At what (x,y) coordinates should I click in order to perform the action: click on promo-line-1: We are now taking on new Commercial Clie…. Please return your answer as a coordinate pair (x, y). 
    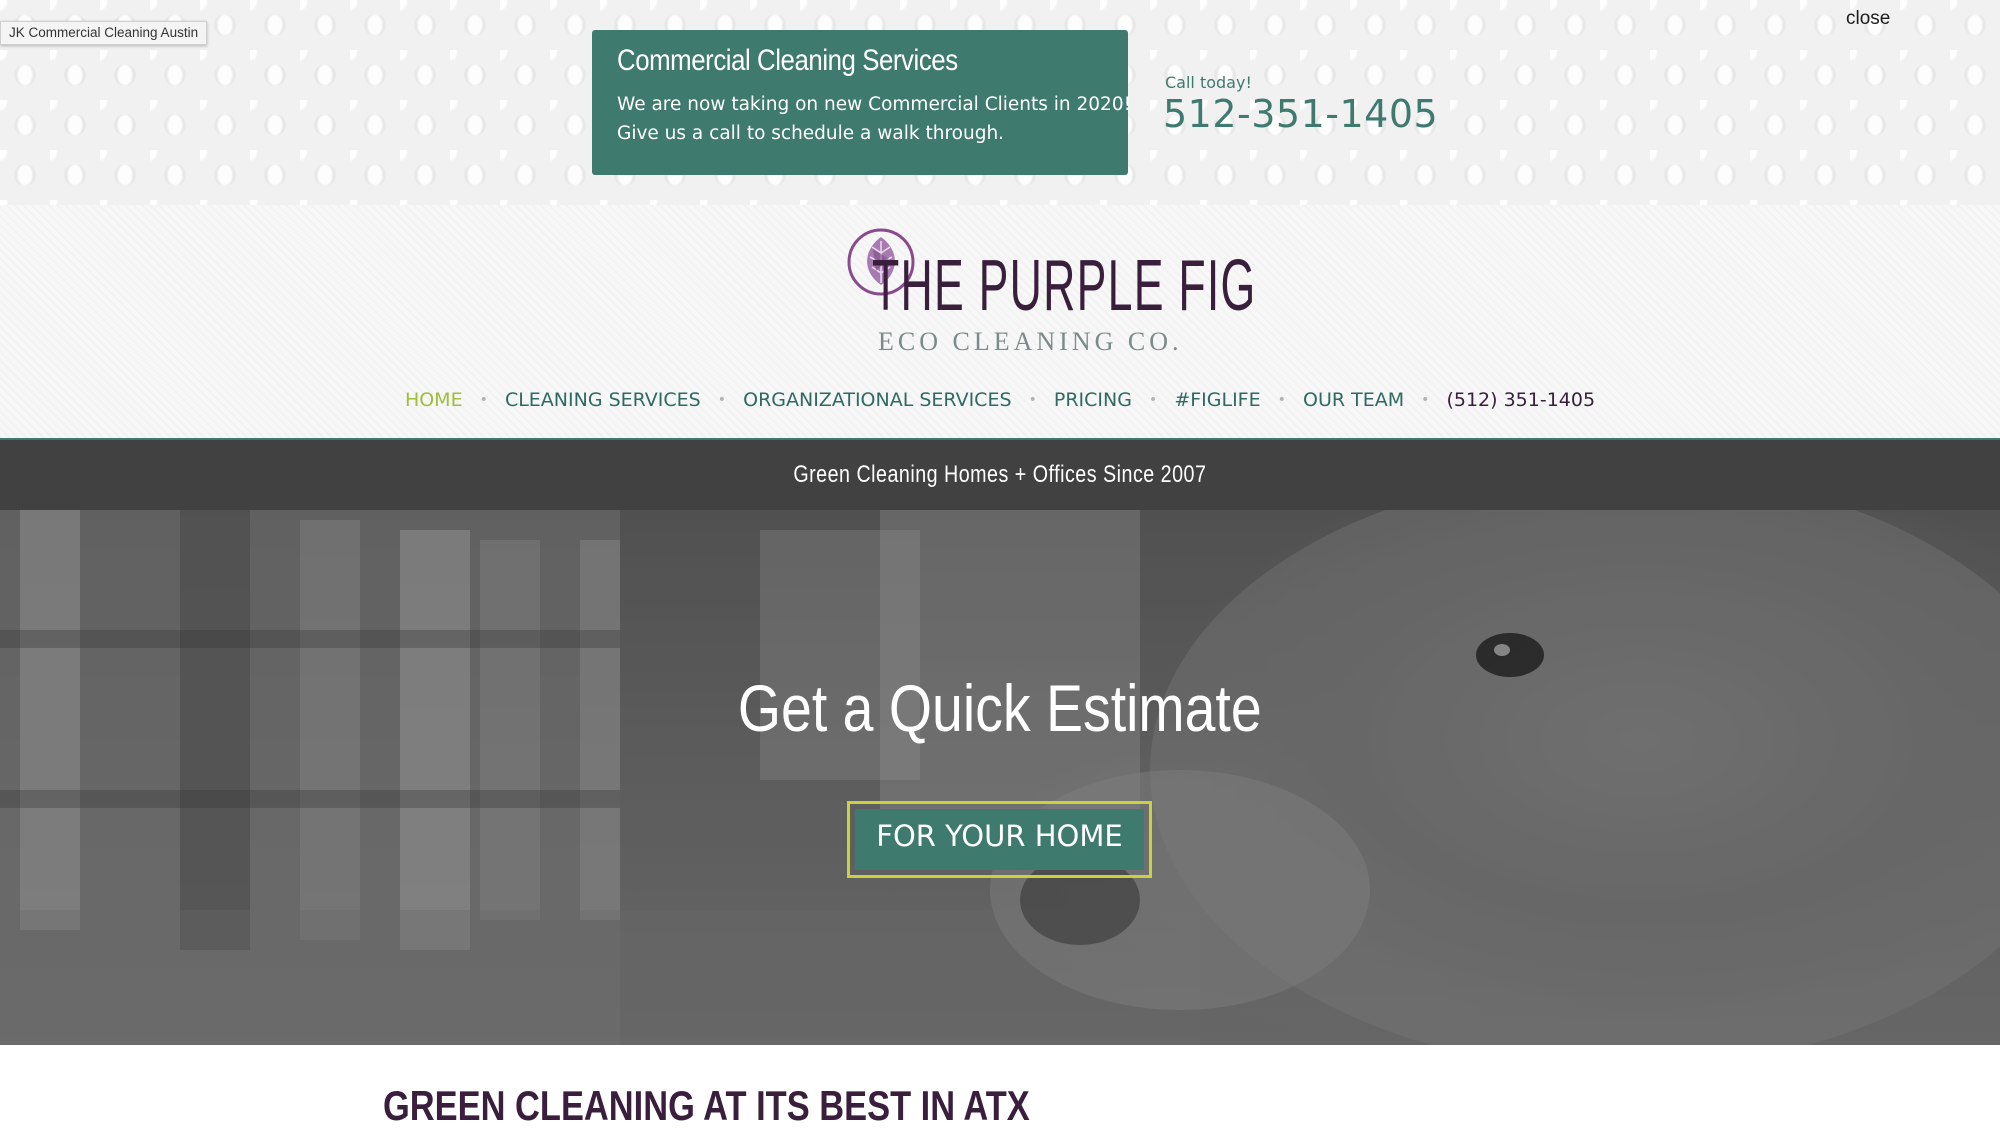
    Looking at the image, I should click on (874, 104).